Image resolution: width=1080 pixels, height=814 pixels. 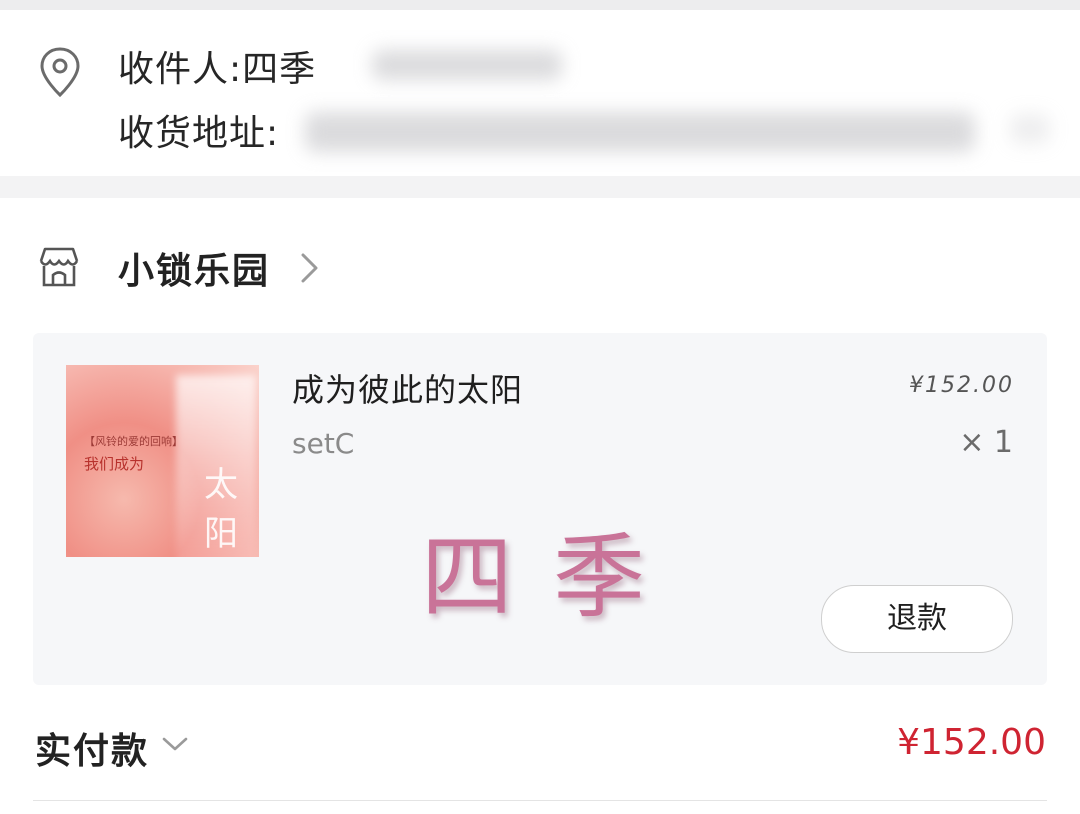 What do you see at coordinates (133, 441) in the screenshot?
I see `image-caption-small: 【风铃的爱的回响】` at bounding box center [133, 441].